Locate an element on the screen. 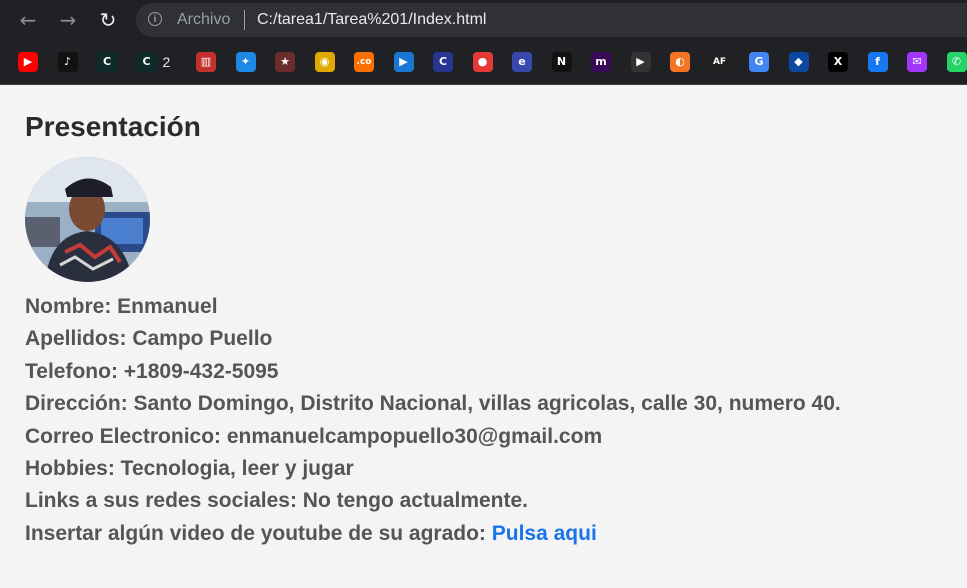 The image size is (967, 588). detail-line: Apellidos: Campo Puello is located at coordinates (149, 339).